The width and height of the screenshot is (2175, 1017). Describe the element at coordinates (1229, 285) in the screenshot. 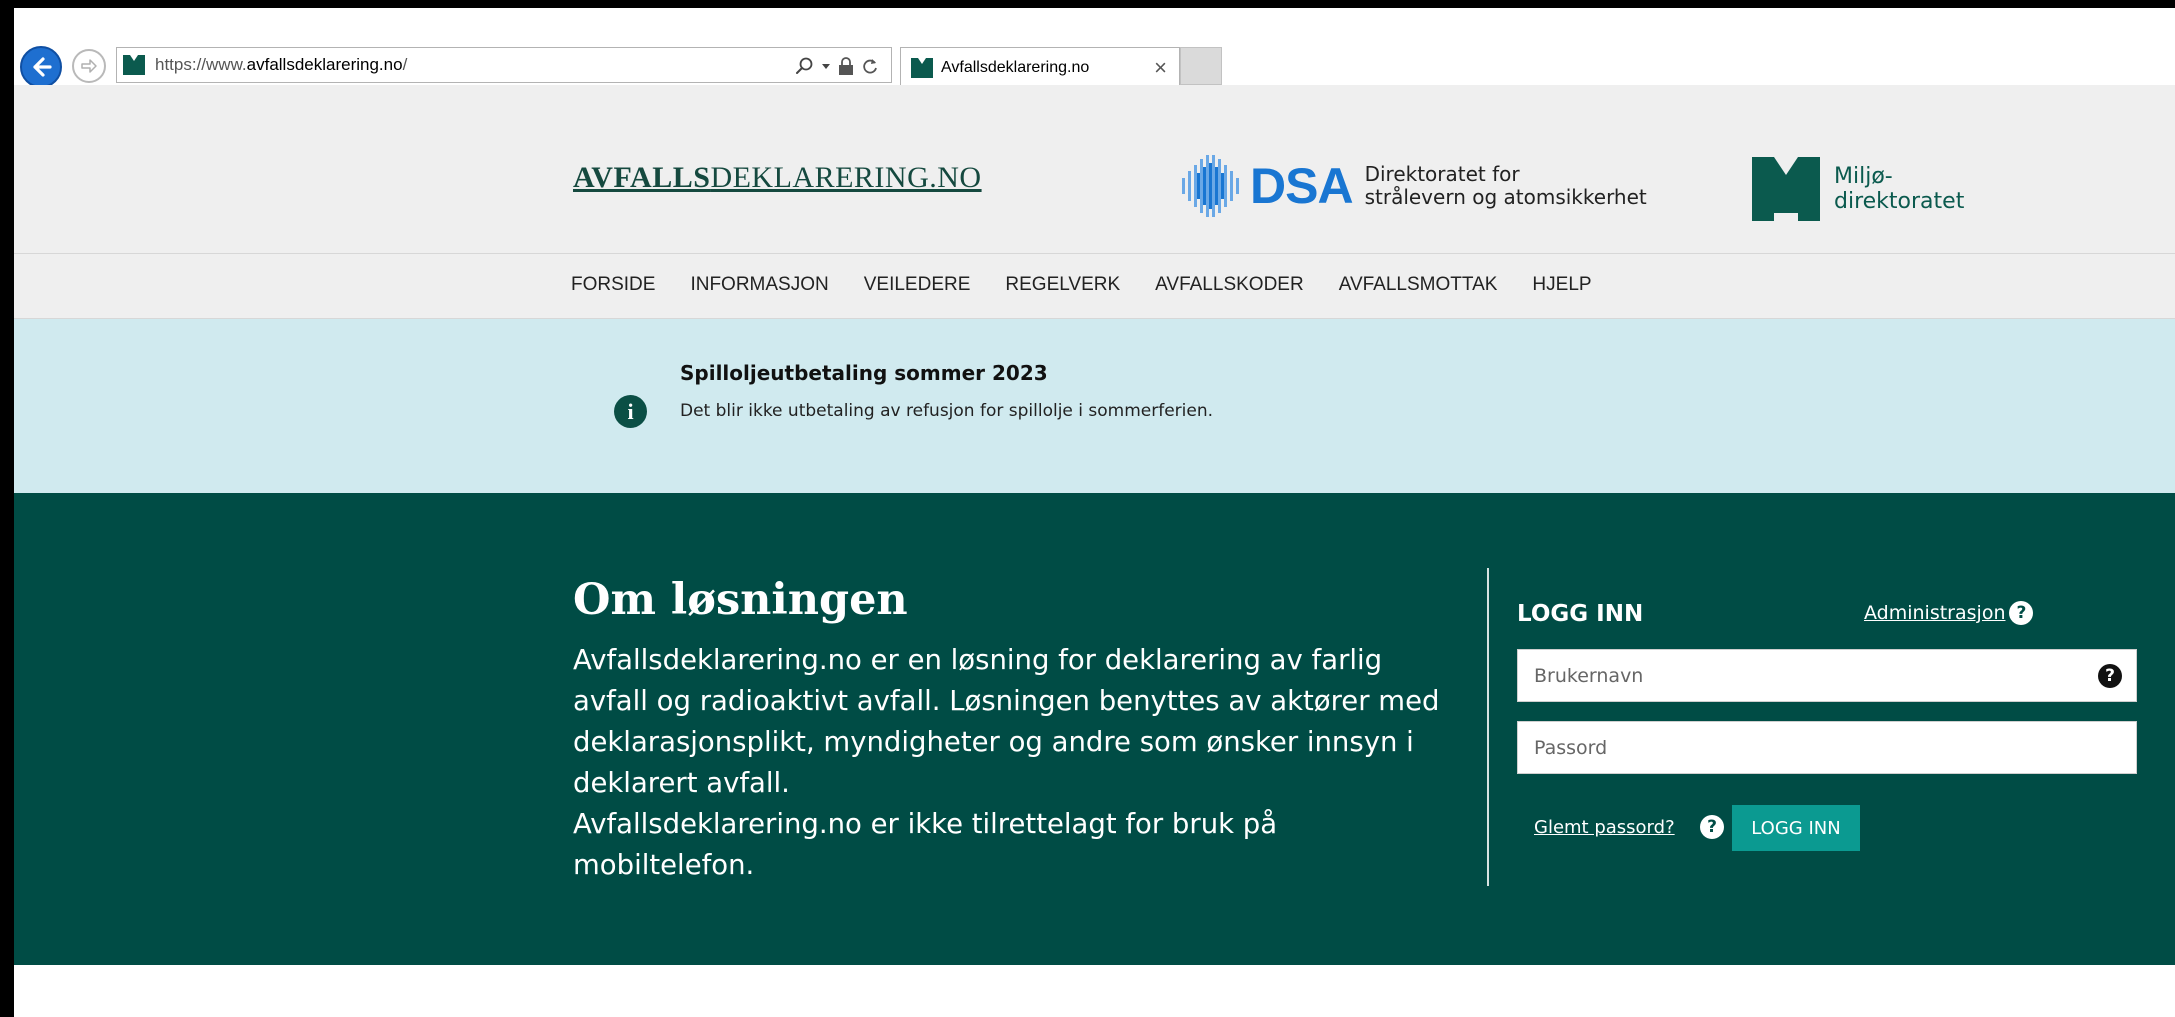

I see `nav-item-avfallskoder: AVFALLSKODER` at that location.